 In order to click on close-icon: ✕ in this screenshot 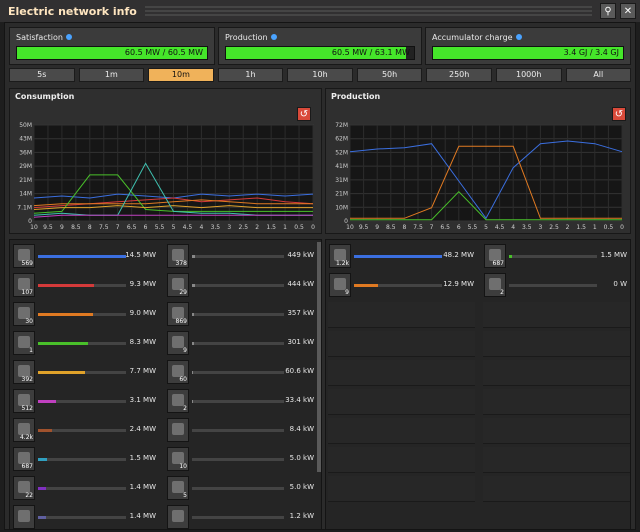, I will do `click(628, 11)`.